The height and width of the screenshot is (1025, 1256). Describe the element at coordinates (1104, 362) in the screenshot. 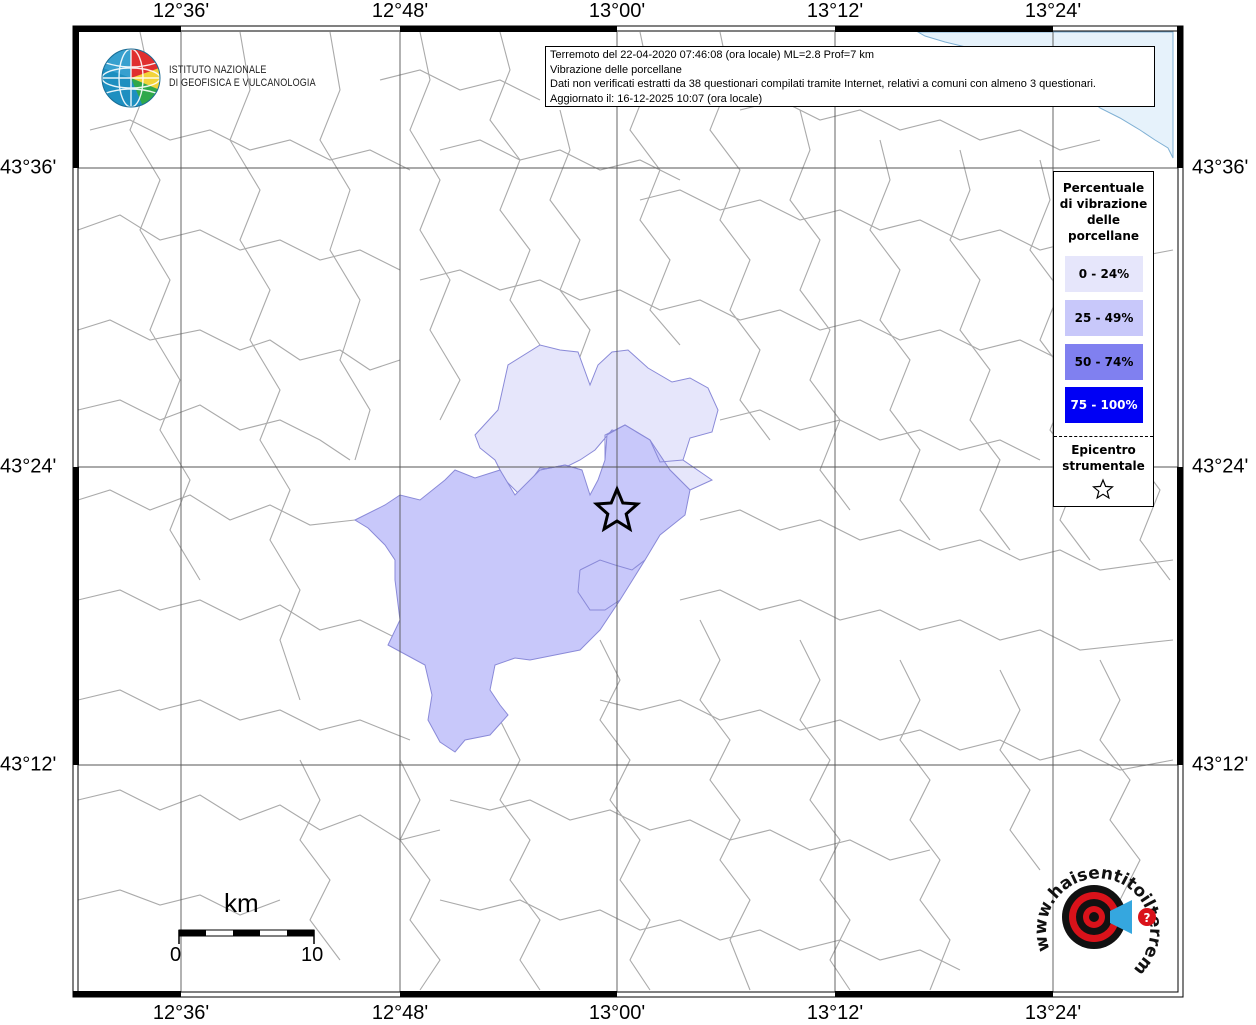

I see `legend-item-50-74: 50 - 74%` at that location.